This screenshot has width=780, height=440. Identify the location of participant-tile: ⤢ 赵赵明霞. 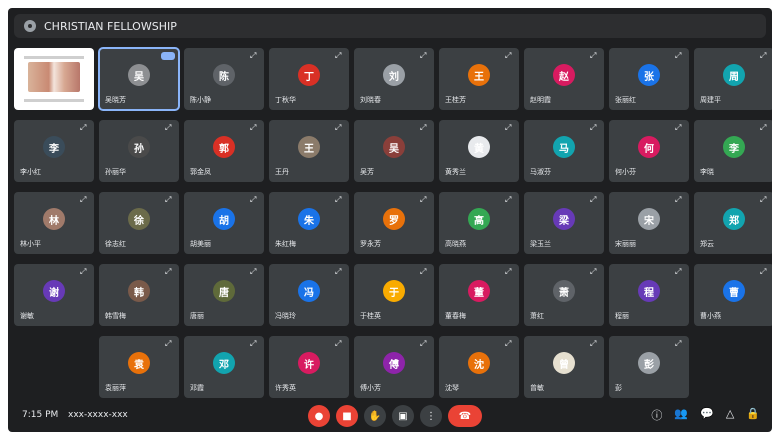
(564, 79).